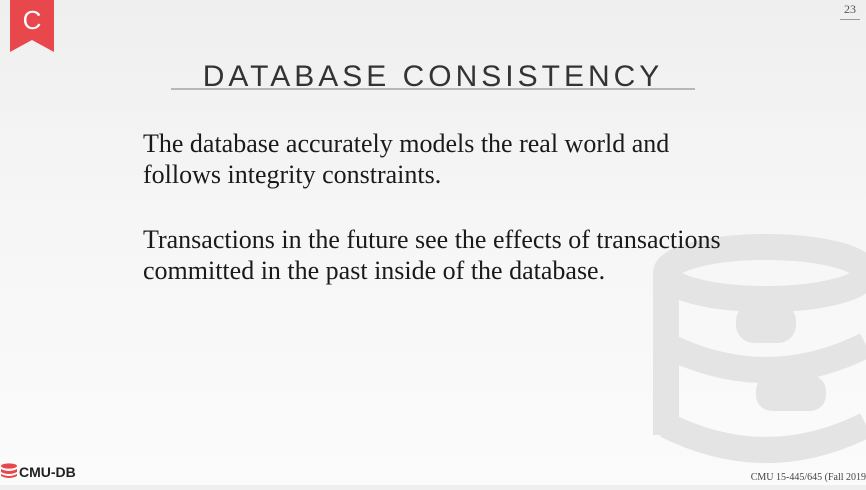 The image size is (866, 490). I want to click on page-number: 23, so click(850, 11).